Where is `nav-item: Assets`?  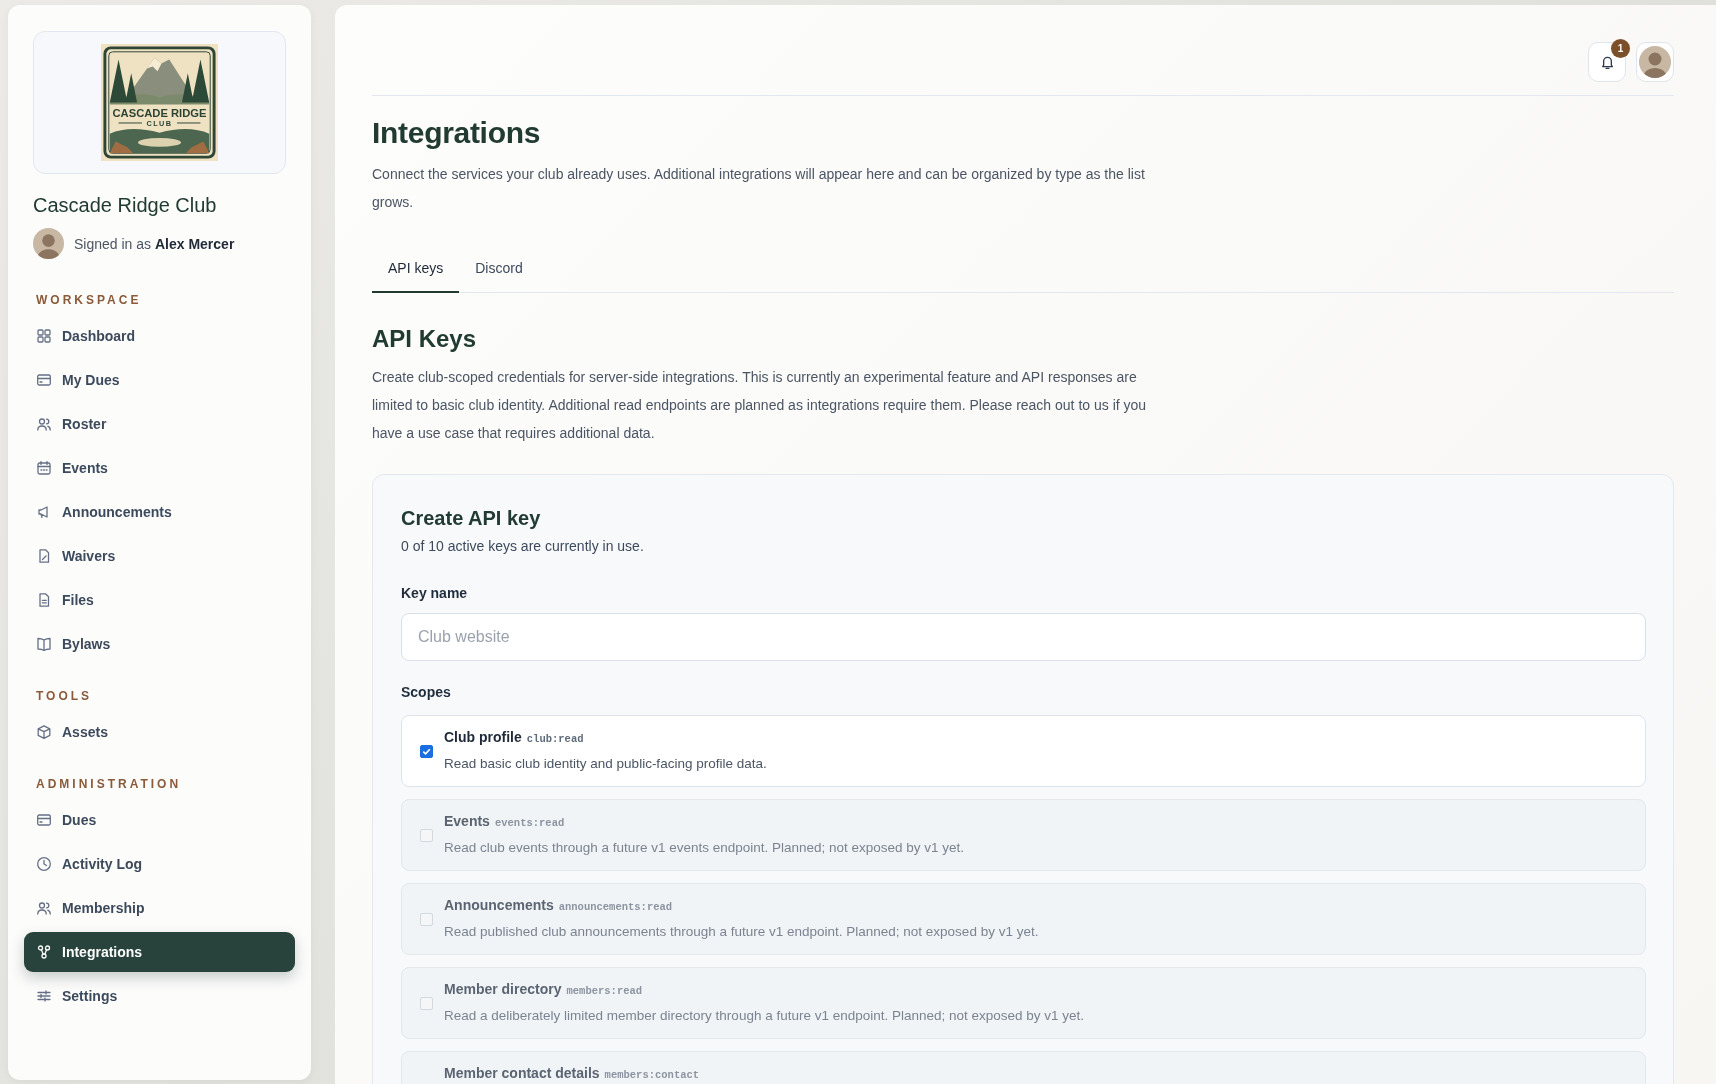
nav-item: Assets is located at coordinates (159, 732).